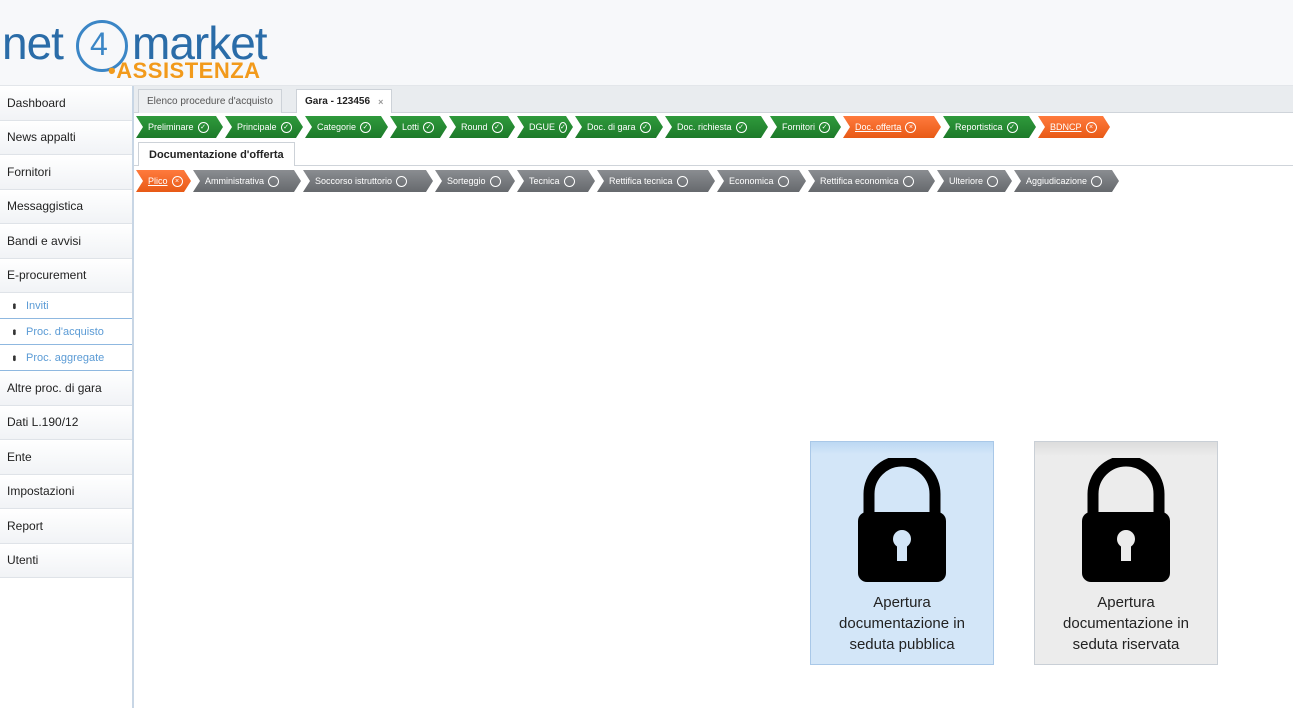  I want to click on step-principale: Principale ✓, so click(264, 127).